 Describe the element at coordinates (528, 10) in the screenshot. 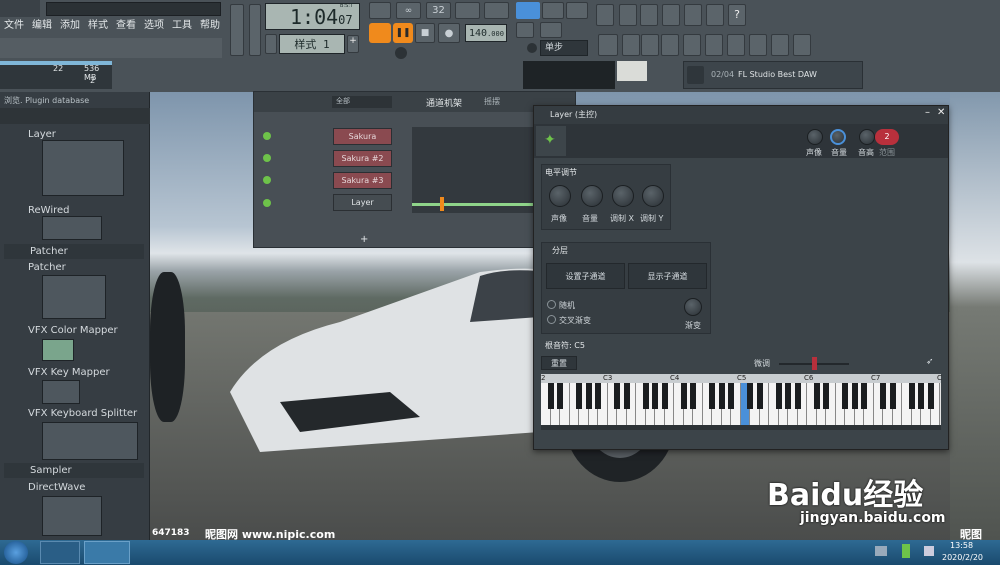

I see `piano-keyboard-mode-icon` at that location.